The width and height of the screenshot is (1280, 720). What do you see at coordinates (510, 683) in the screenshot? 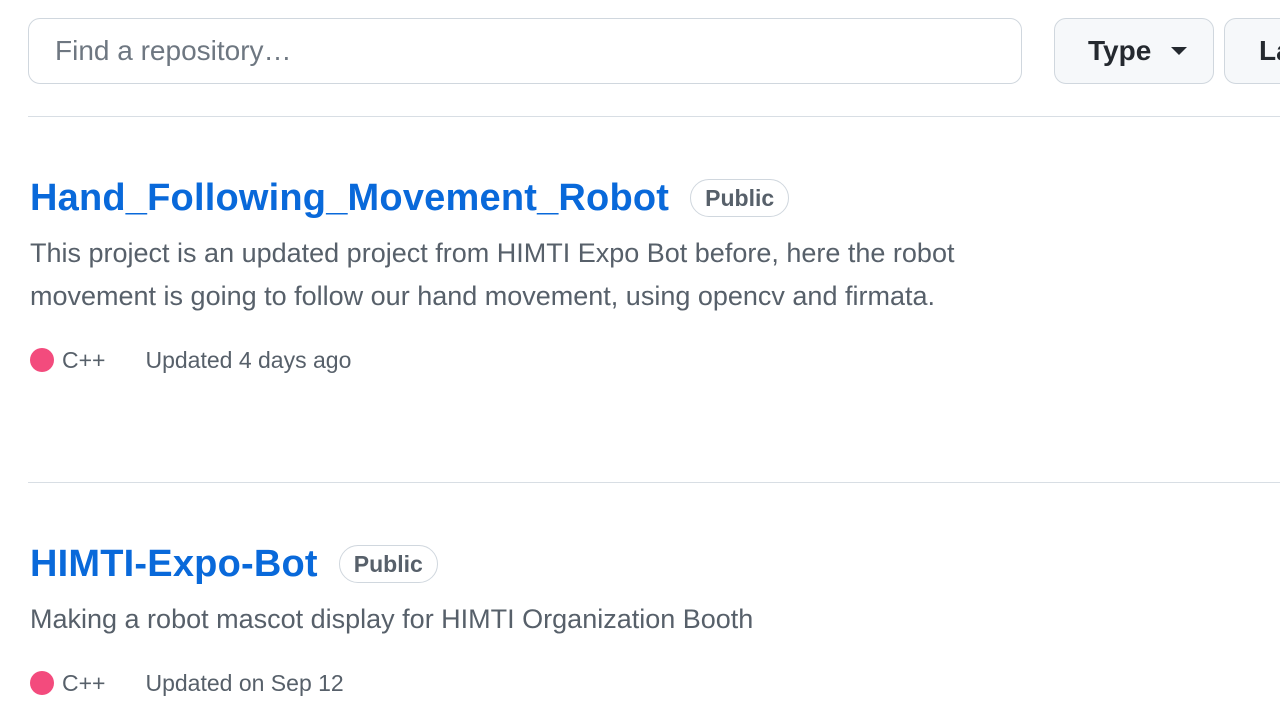
I see `repository-meta: C++ Updated on Sep 12` at bounding box center [510, 683].